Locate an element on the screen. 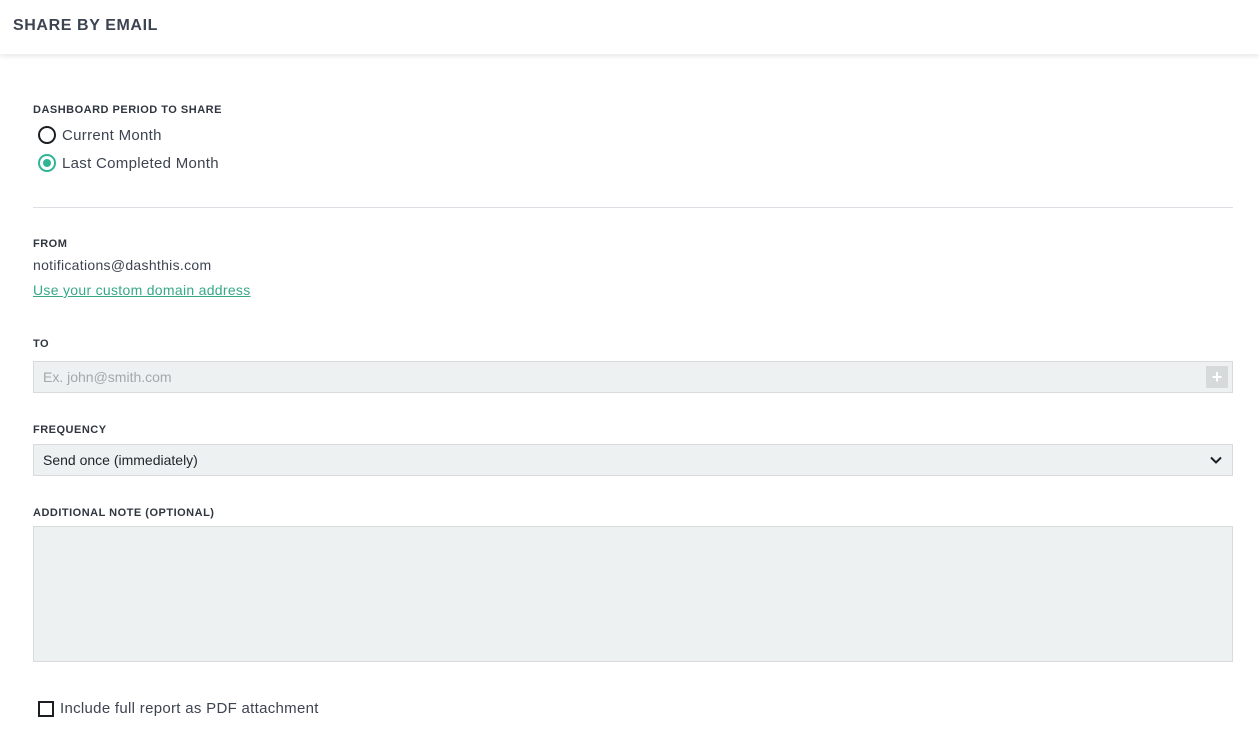  radio-checked-icon is located at coordinates (47, 163).